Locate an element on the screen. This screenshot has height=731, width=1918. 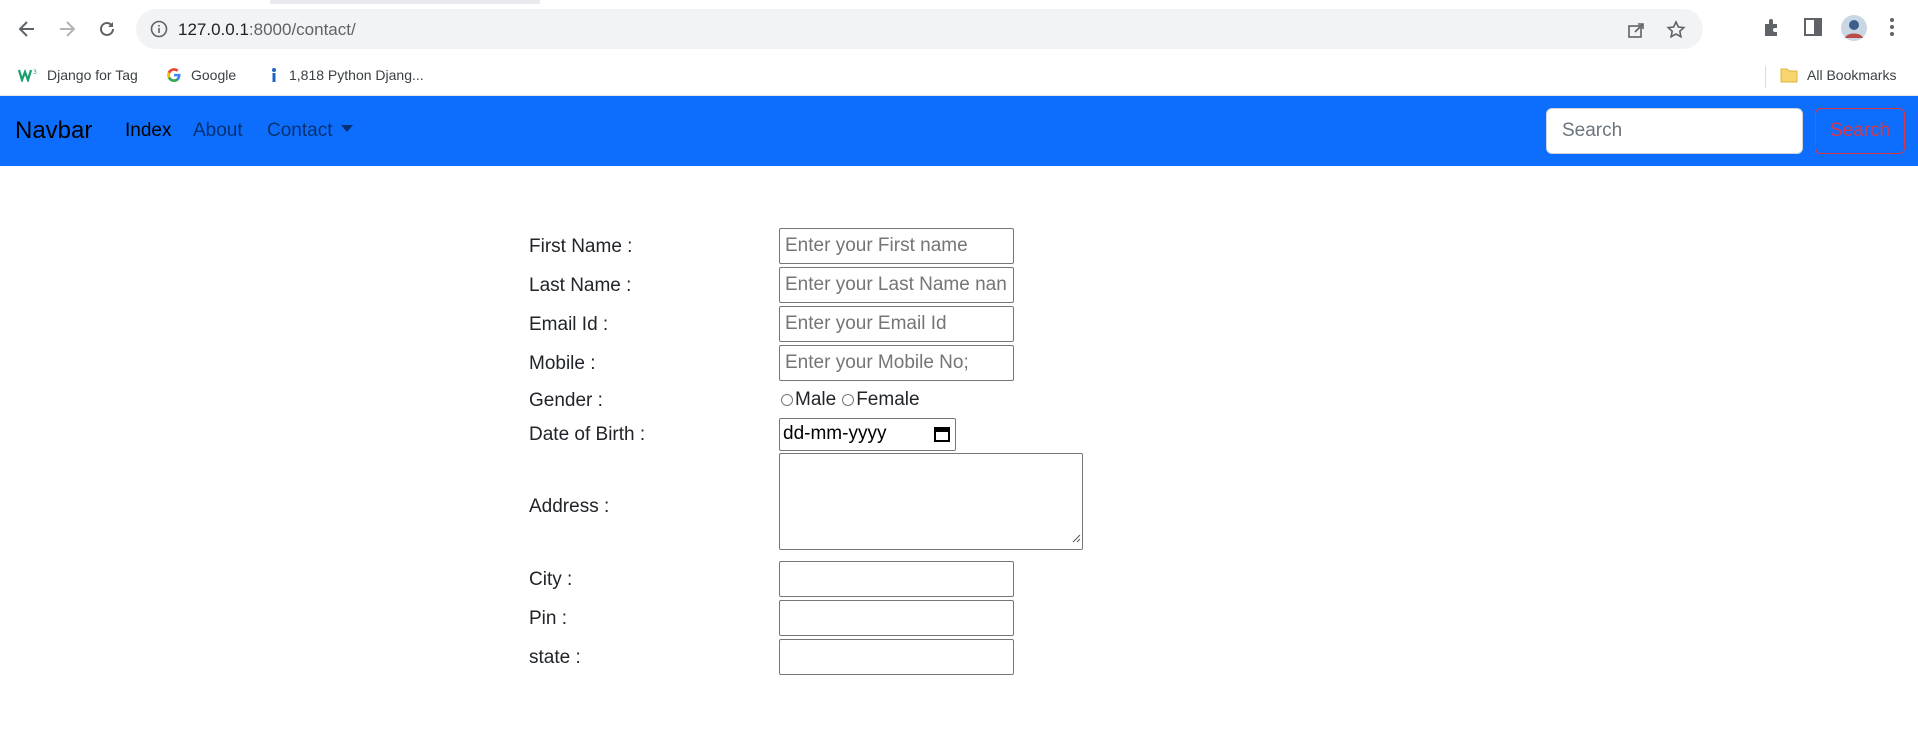
nav-link-index: Index is located at coordinates (148, 131).